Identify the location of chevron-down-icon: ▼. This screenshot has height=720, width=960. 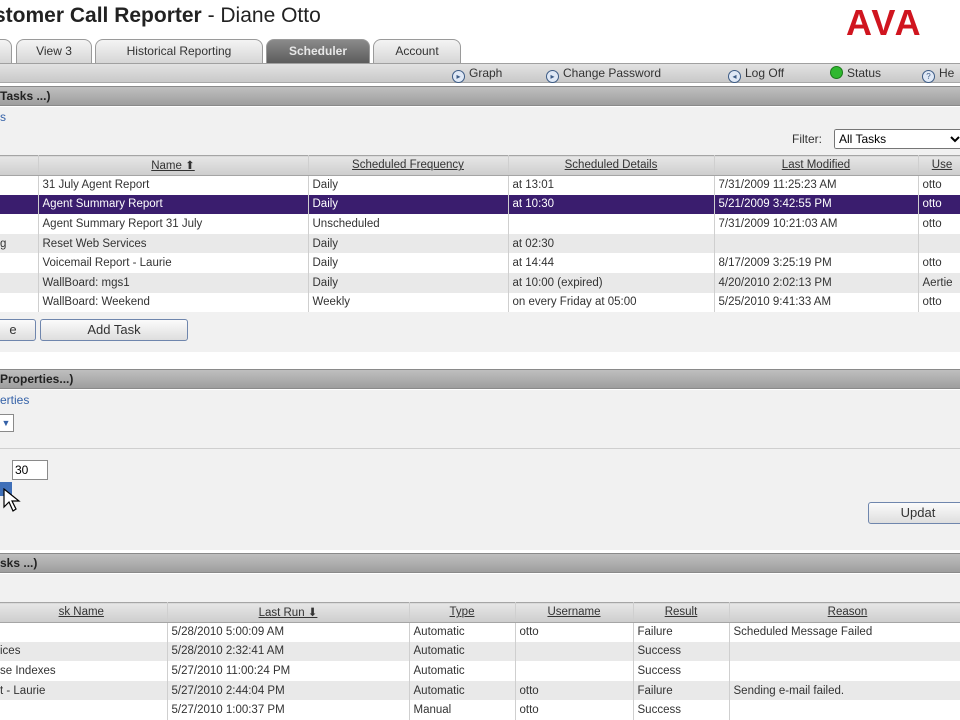
(7, 423).